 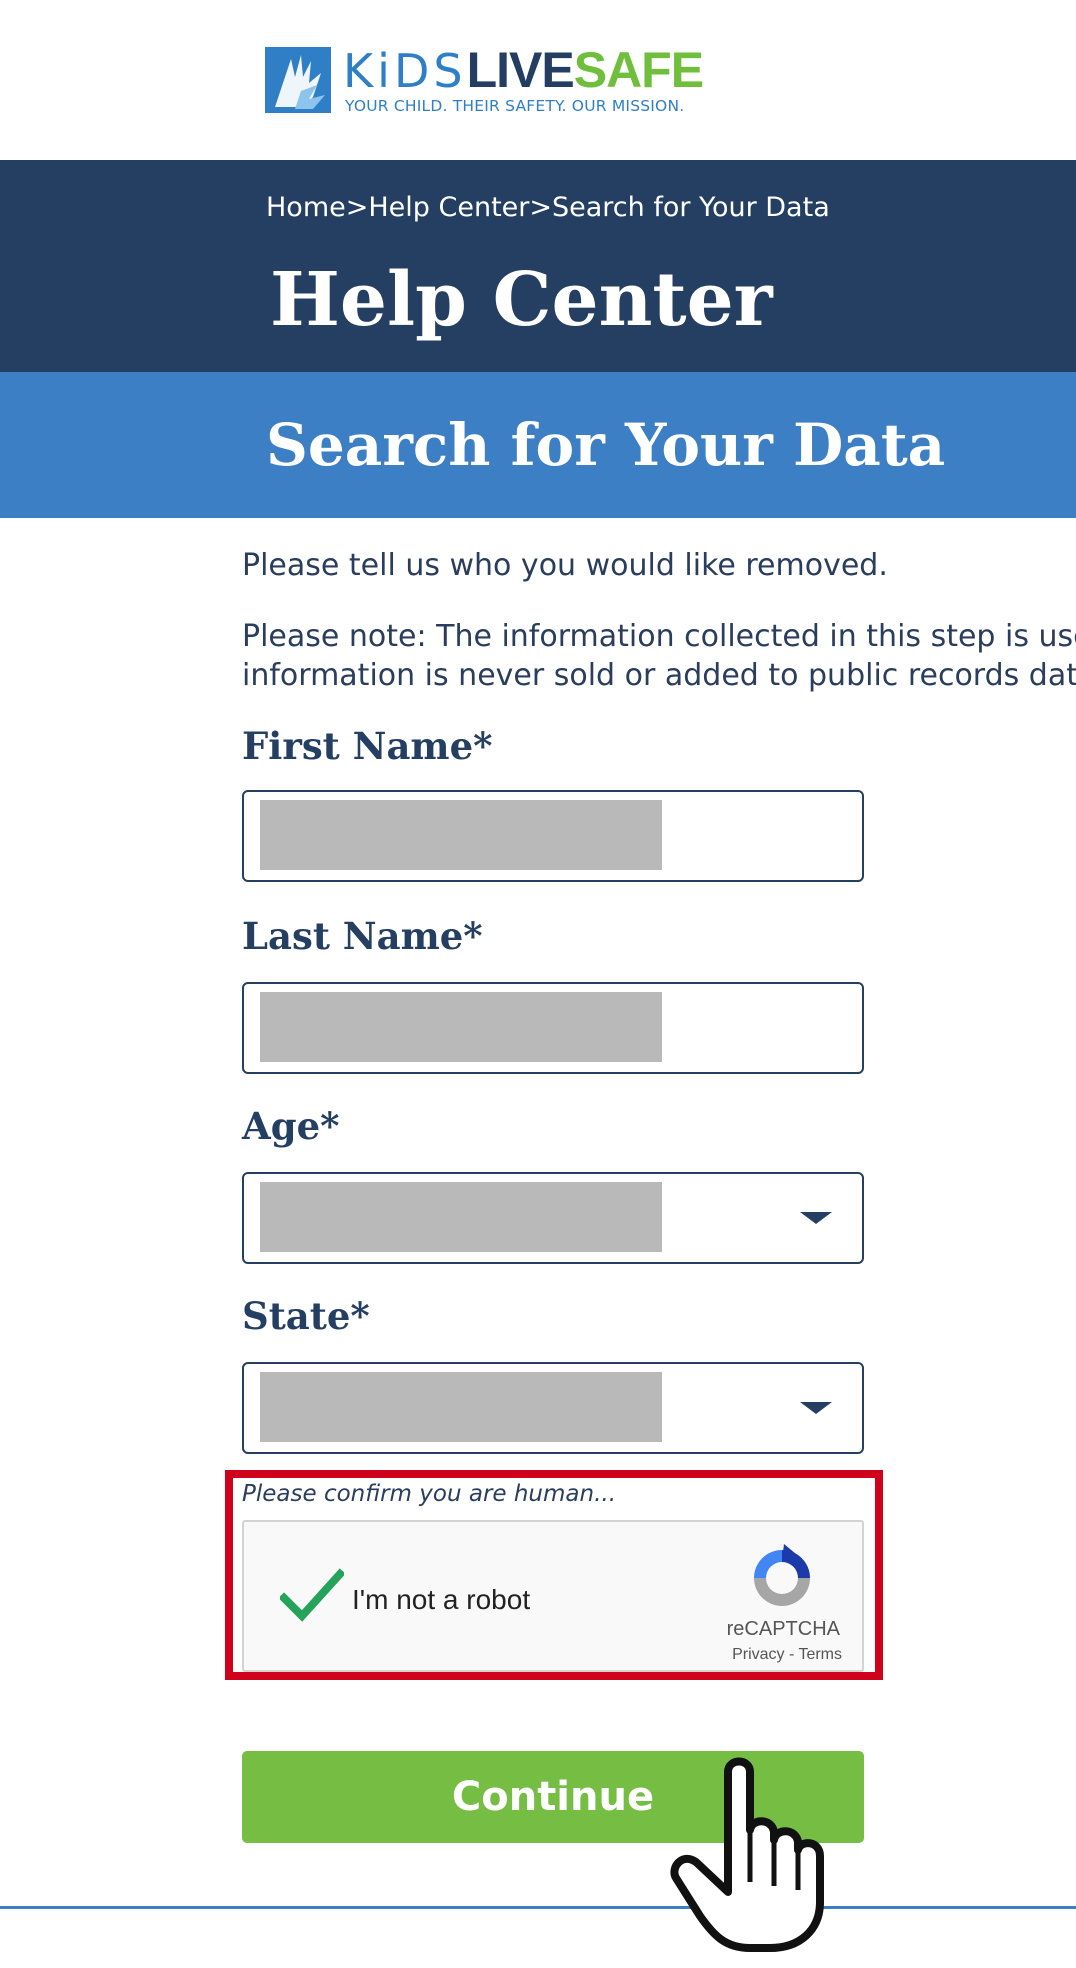 What do you see at coordinates (783, 1629) in the screenshot?
I see `recaptcha-brand: reCAPTCHA` at bounding box center [783, 1629].